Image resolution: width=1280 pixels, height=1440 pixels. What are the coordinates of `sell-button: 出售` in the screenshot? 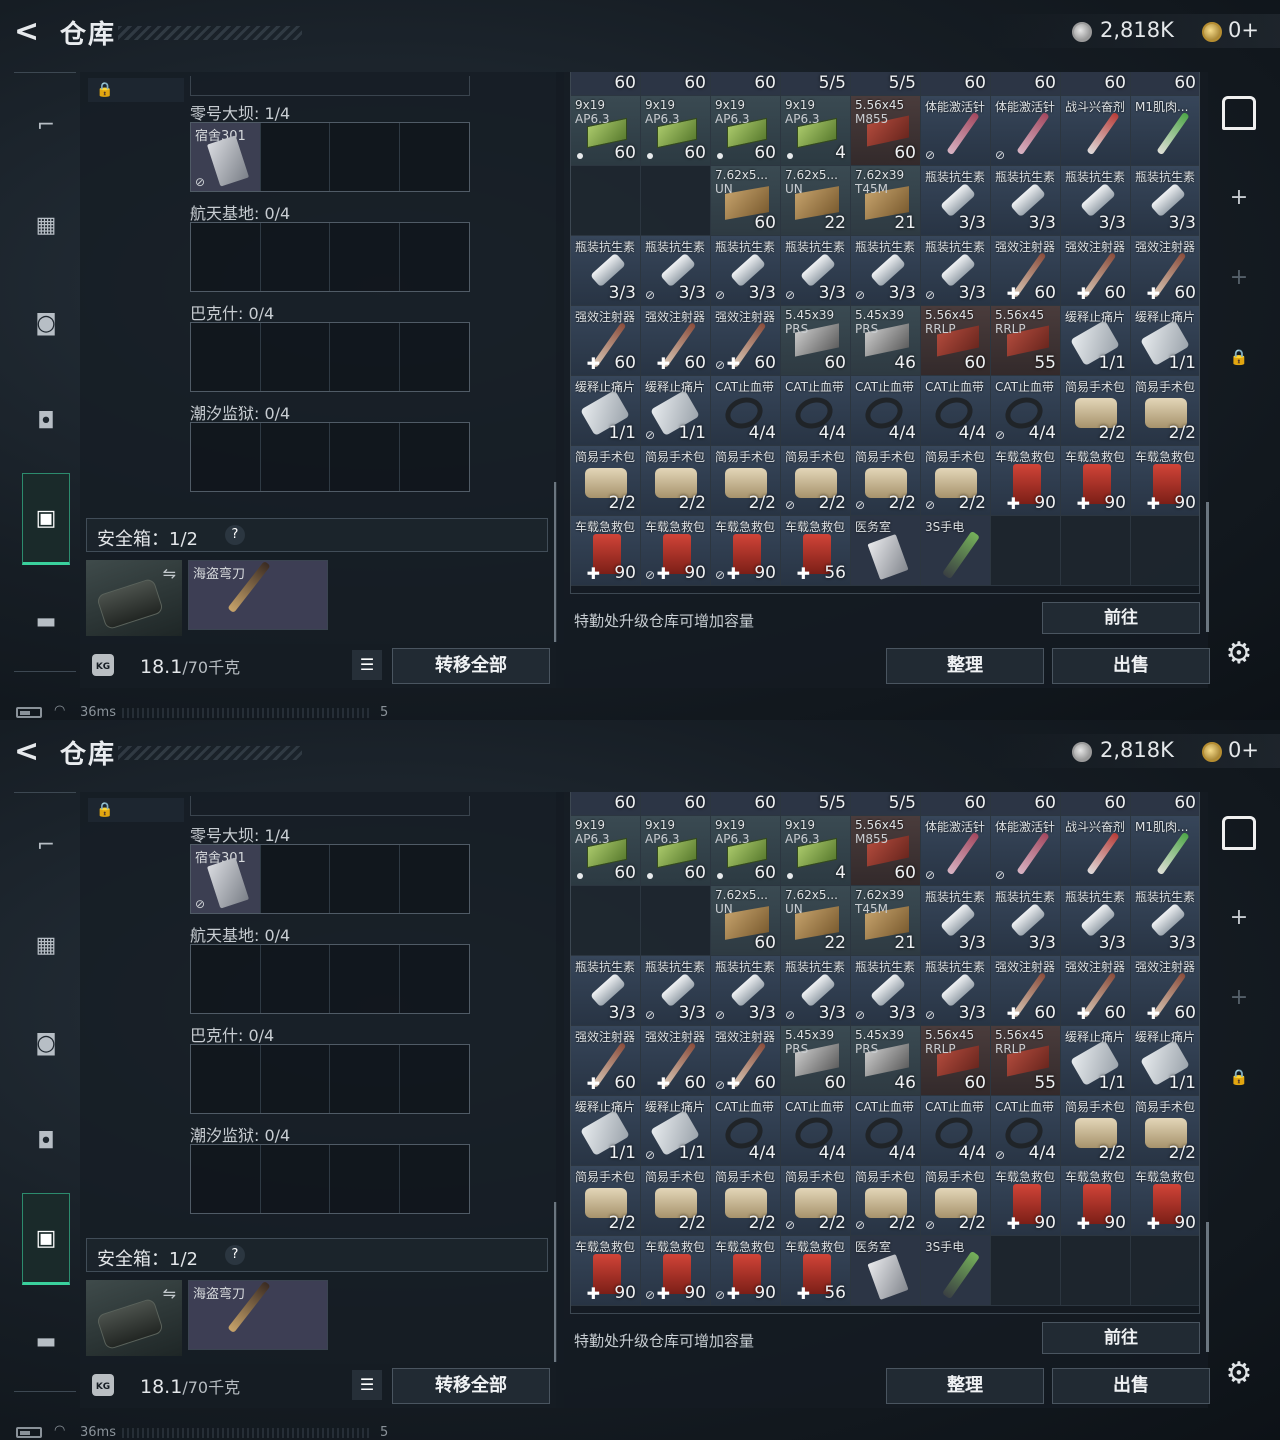 It's located at (1131, 666).